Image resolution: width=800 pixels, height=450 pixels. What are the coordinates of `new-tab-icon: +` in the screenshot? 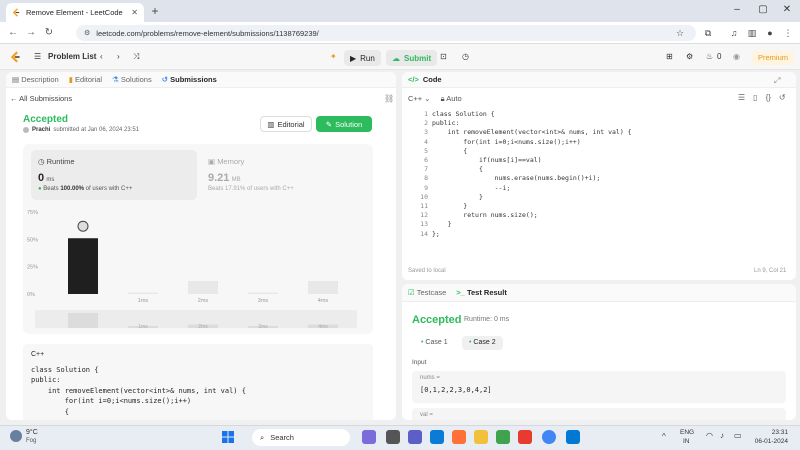 It's located at (155, 11).